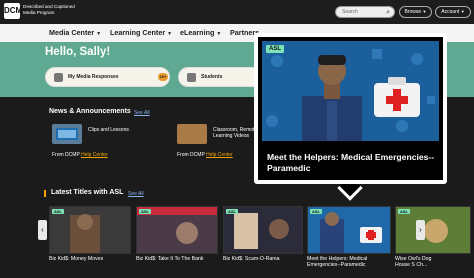 The width and height of the screenshot is (474, 278). Describe the element at coordinates (163, 77) in the screenshot. I see `count-badge: 10+` at that location.